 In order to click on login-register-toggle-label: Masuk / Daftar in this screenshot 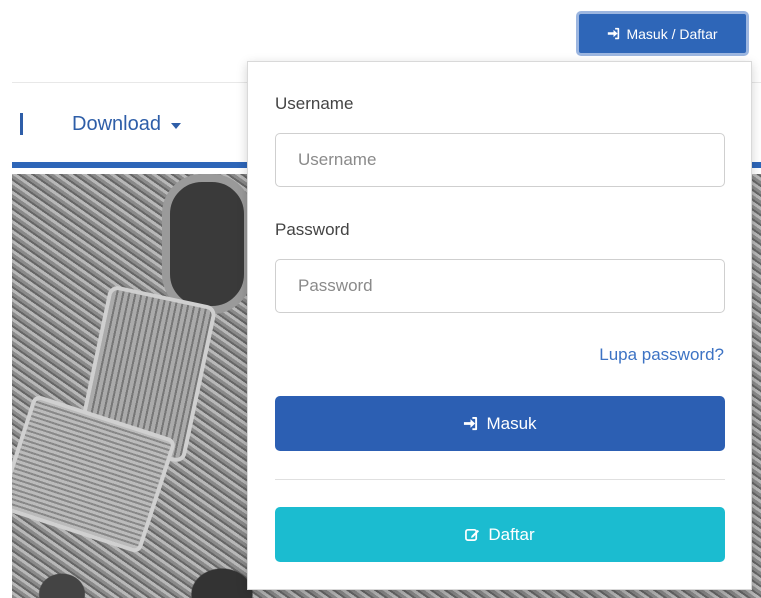, I will do `click(672, 33)`.